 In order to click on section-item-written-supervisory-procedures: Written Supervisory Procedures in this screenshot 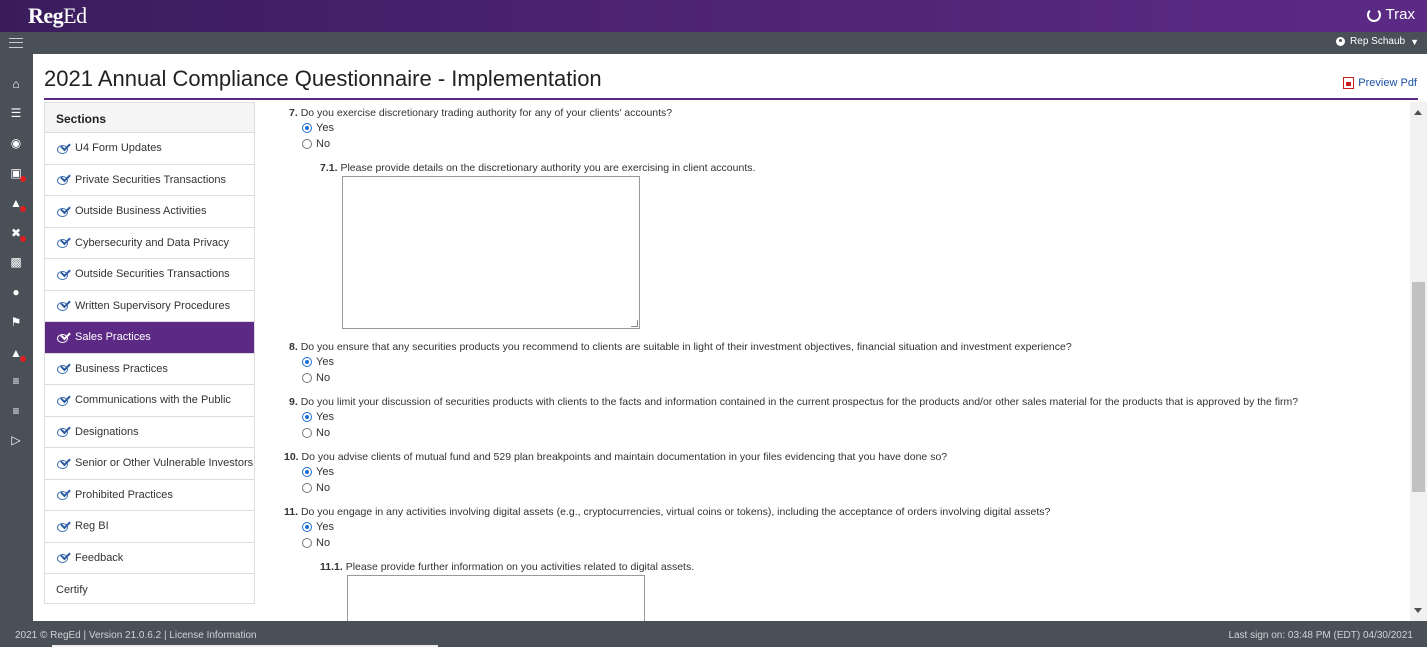, I will do `click(149, 306)`.